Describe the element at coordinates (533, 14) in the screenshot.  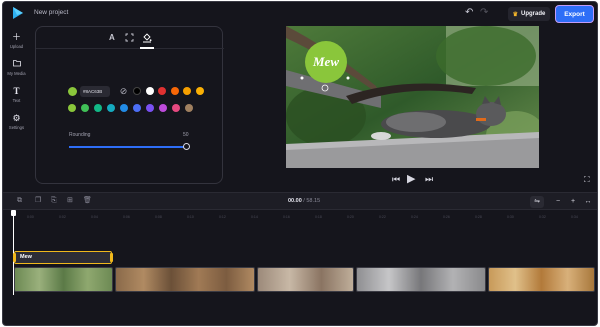
I see `upgrade-label: Upgrade` at that location.